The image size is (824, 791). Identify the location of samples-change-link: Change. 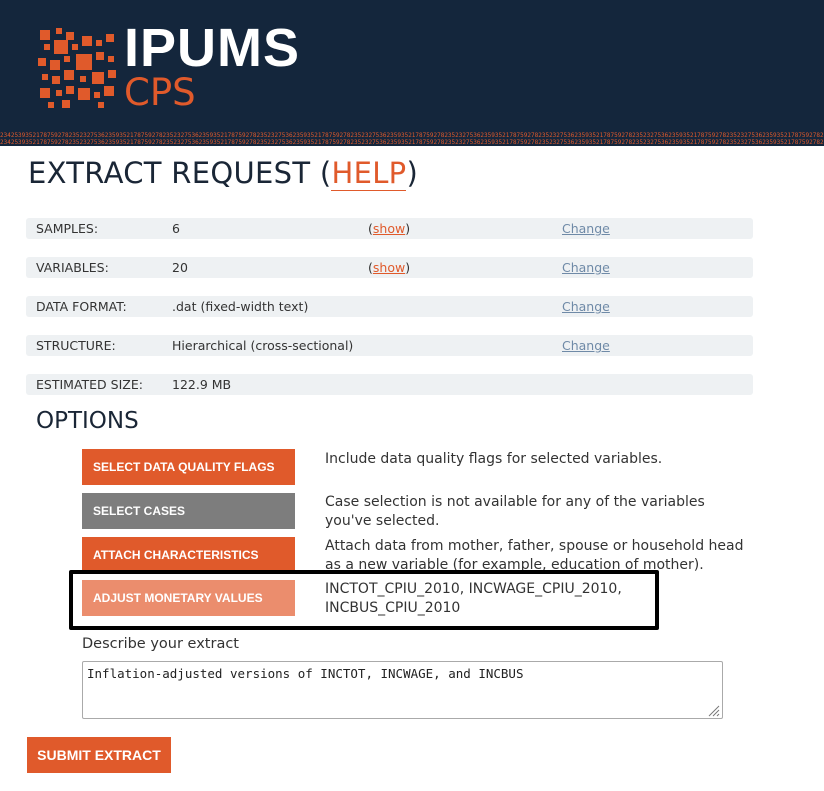
(586, 228).